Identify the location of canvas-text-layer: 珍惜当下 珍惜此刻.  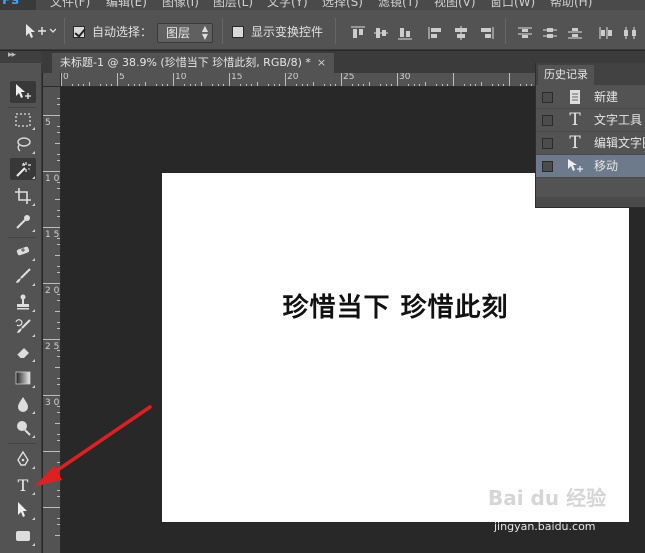
(395, 308).